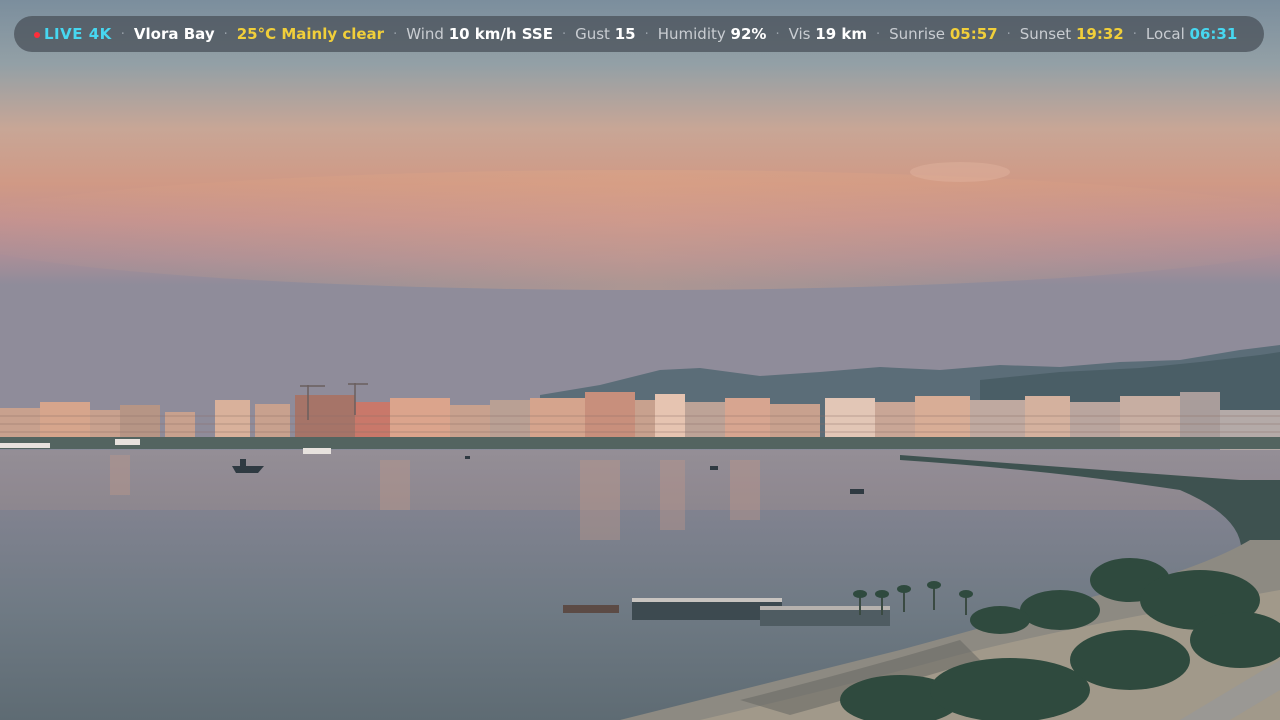 The image size is (1280, 720). I want to click on visibility-value: 19 km, so click(841, 34).